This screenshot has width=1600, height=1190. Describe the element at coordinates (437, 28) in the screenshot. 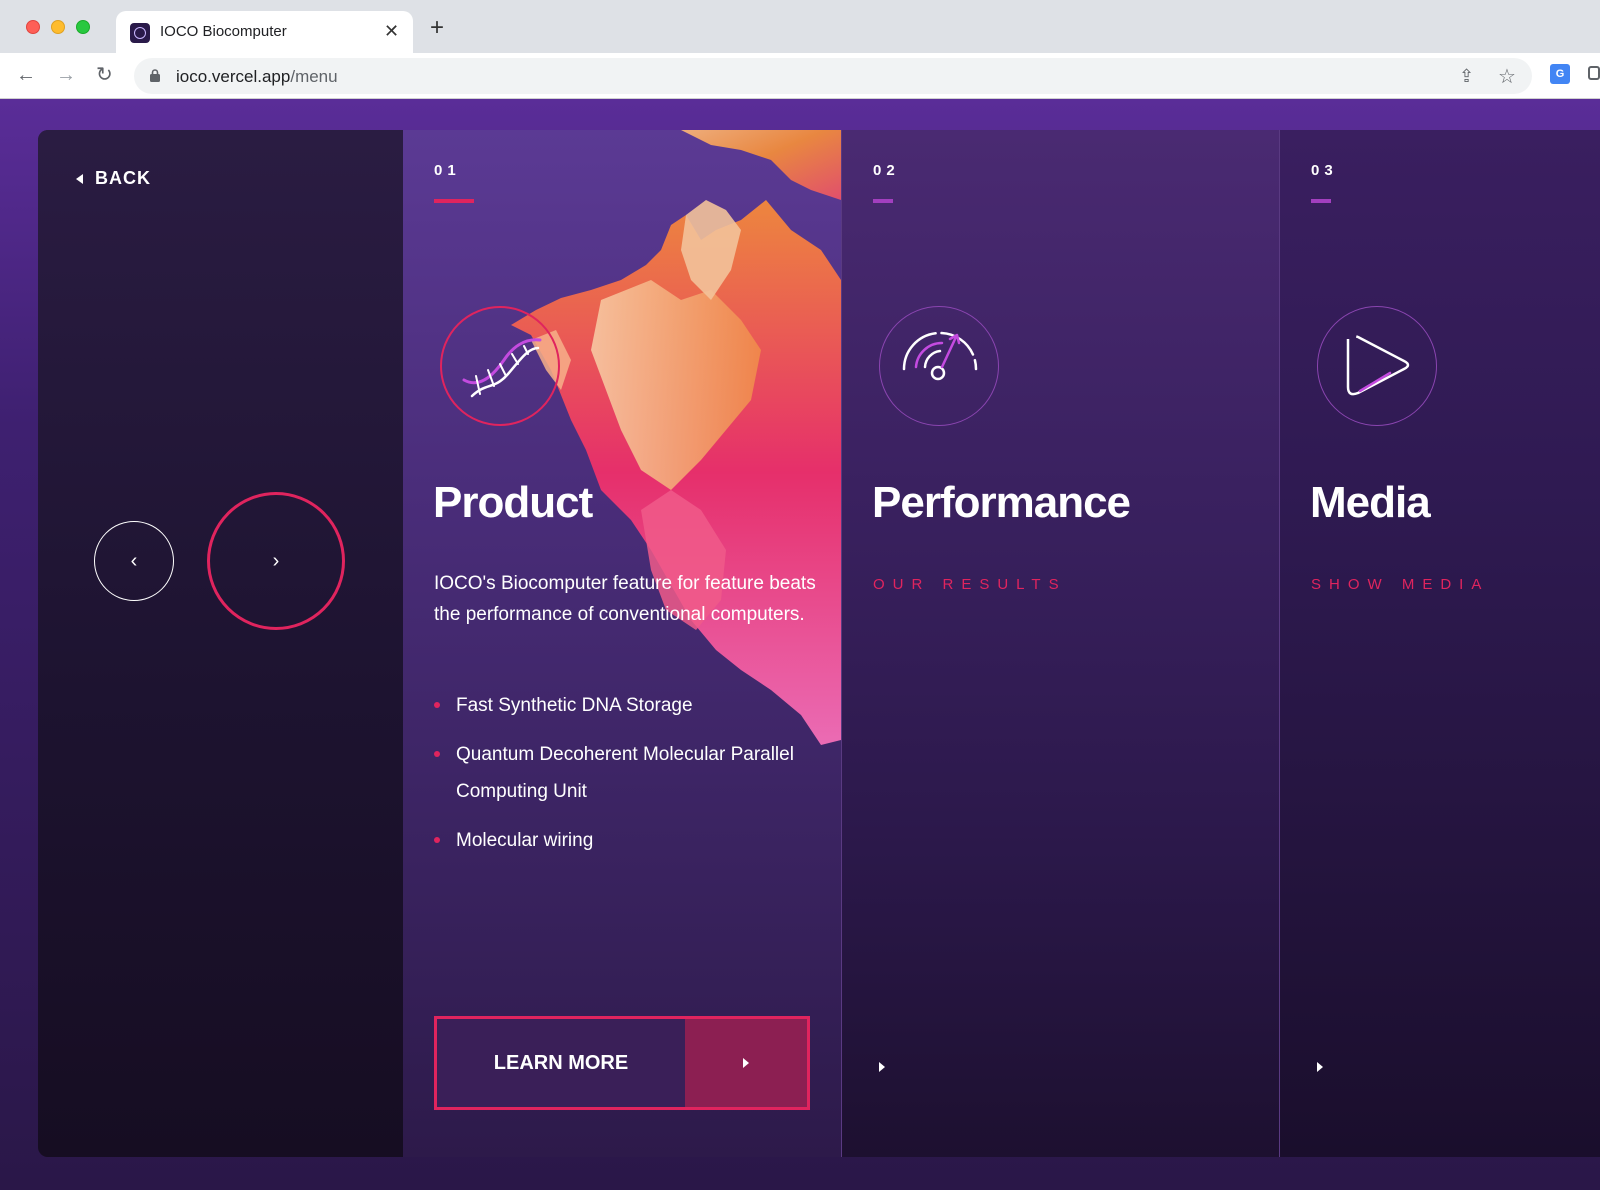

I see `new-tab-icon: +` at that location.